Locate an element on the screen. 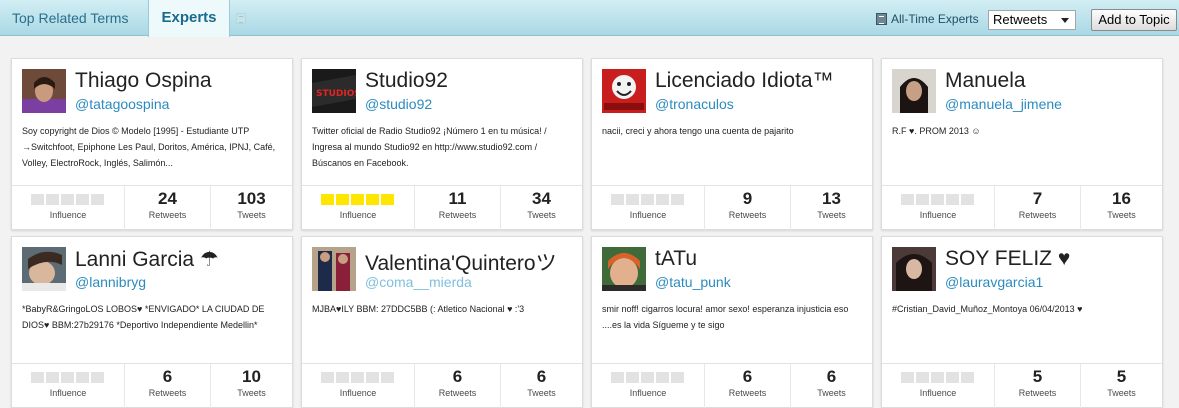 The width and height of the screenshot is (1179, 408). expert-name: Manuela is located at coordinates (985, 81).